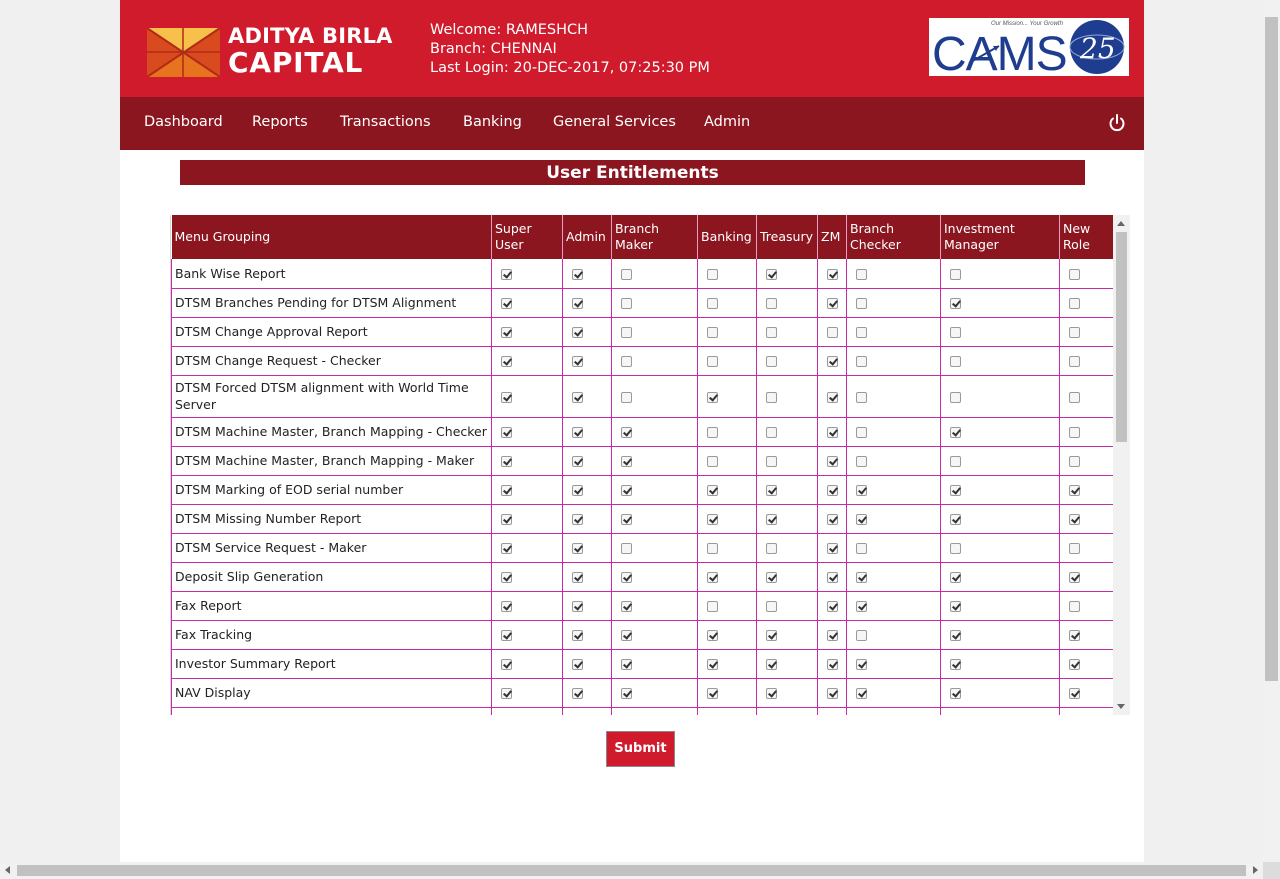 The height and width of the screenshot is (879, 1280). I want to click on scroll-down-icon, so click(1121, 706).